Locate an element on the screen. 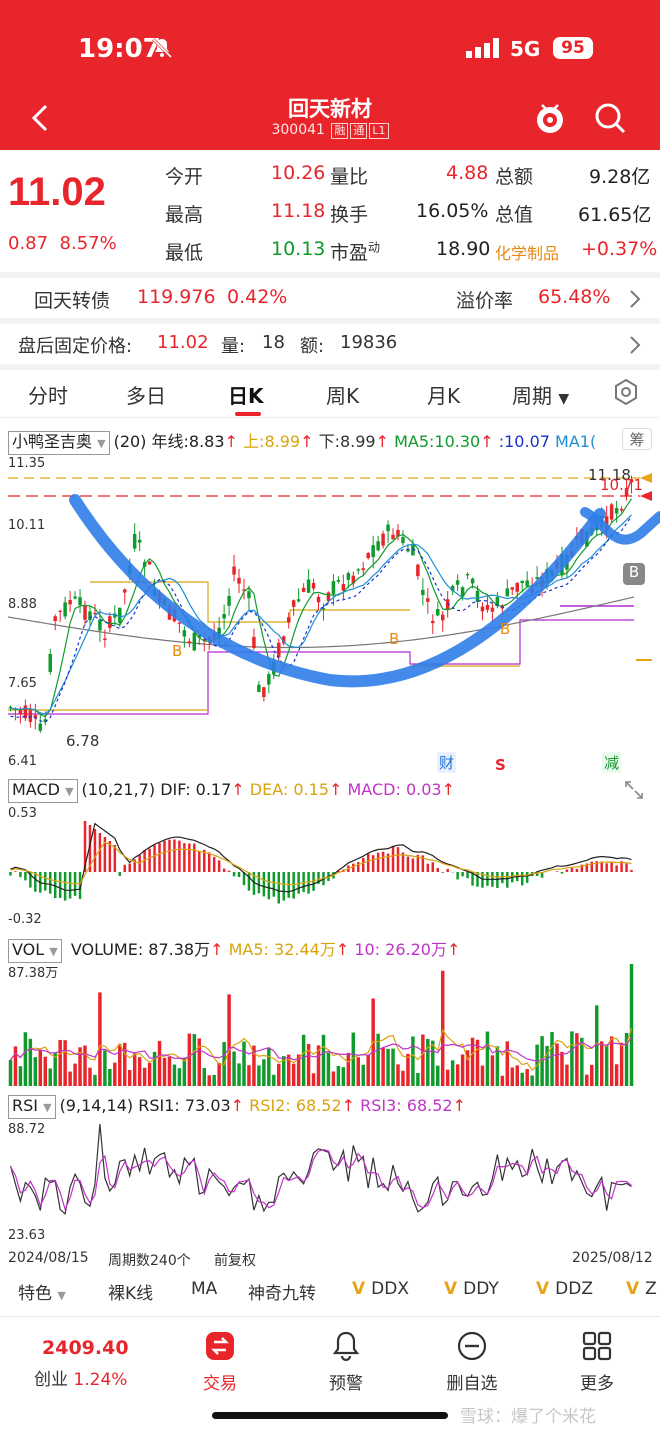  tool-naked-k: 裸K线 is located at coordinates (130, 1291).